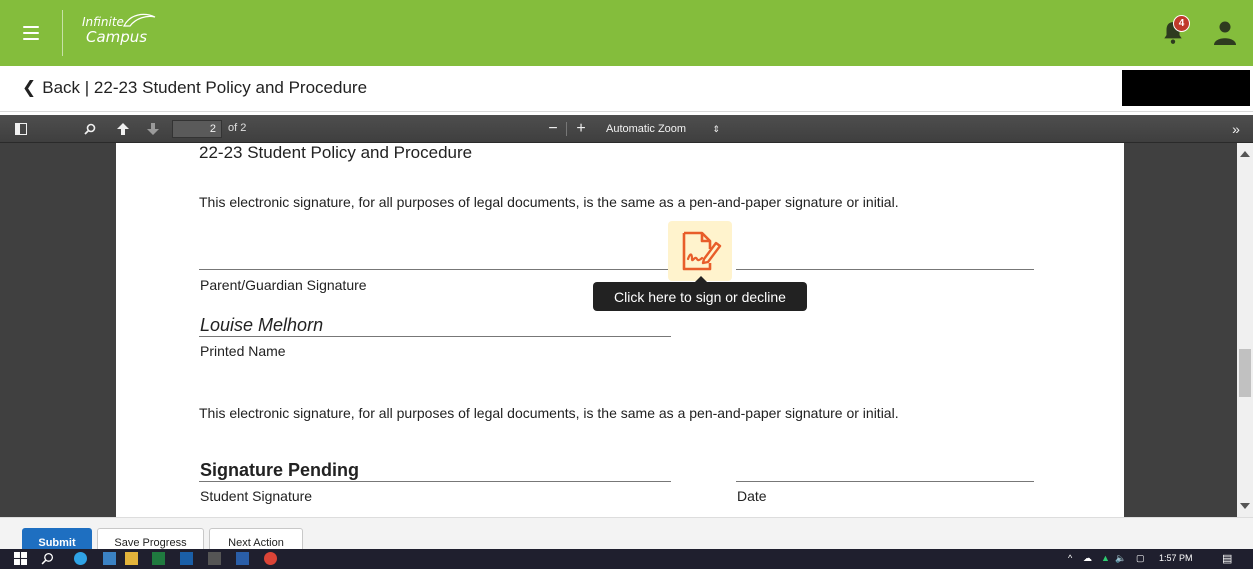 This screenshot has width=1253, height=569. I want to click on tray-chevron-up-icon: ^, so click(1070, 558).